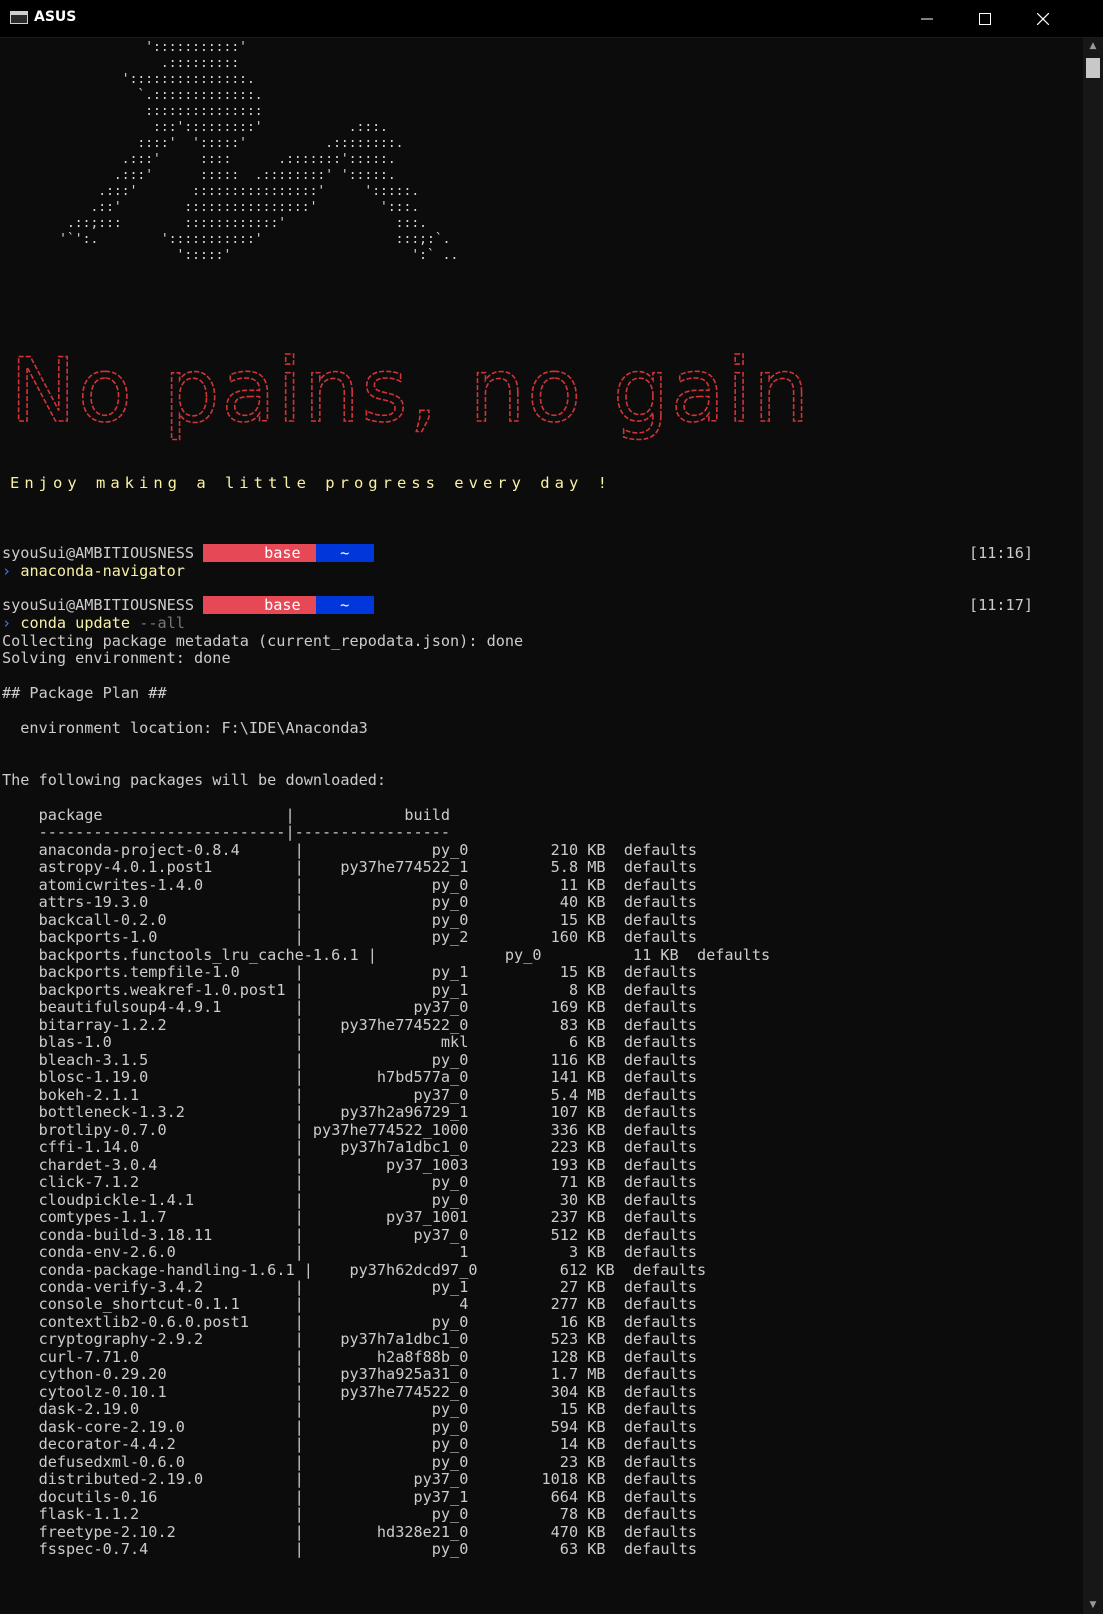  Describe the element at coordinates (367, 1042) in the screenshot. I see `package-row: blas-1.0 | mkl 6 KB defaults` at that location.